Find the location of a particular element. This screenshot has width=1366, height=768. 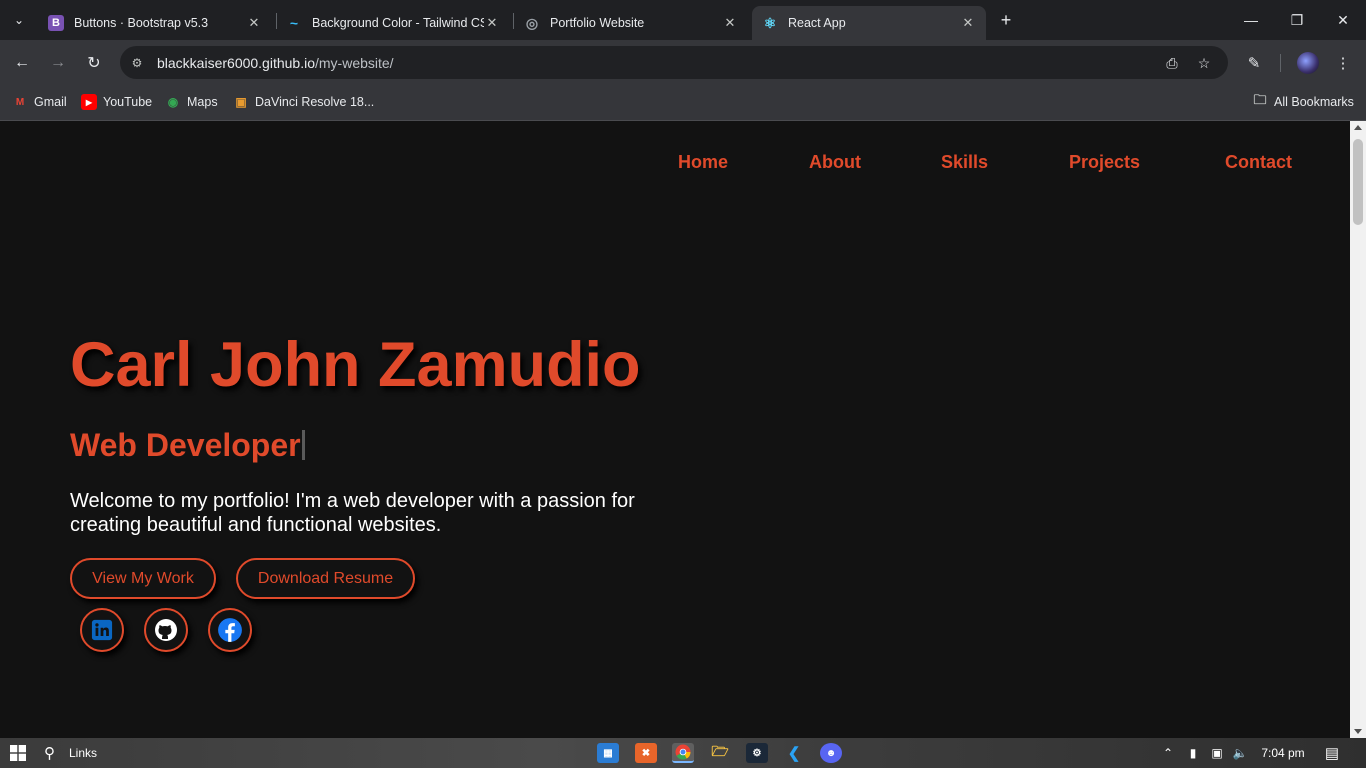

github-icon is located at coordinates (166, 630).